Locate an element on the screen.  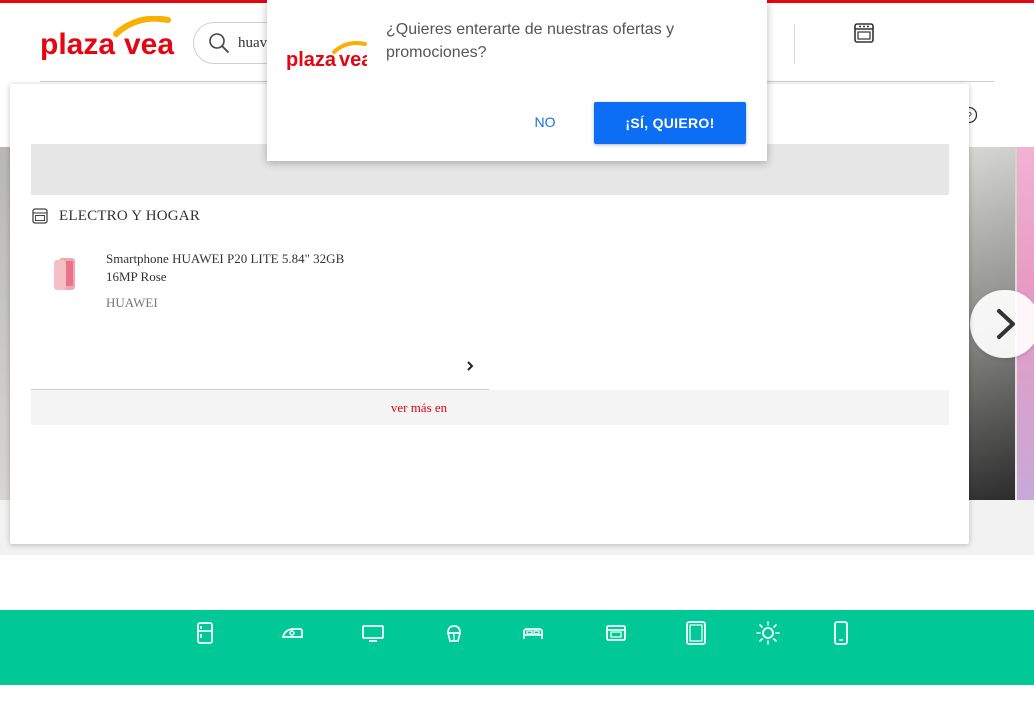
see-more-label: ver más en is located at coordinates (419, 408).